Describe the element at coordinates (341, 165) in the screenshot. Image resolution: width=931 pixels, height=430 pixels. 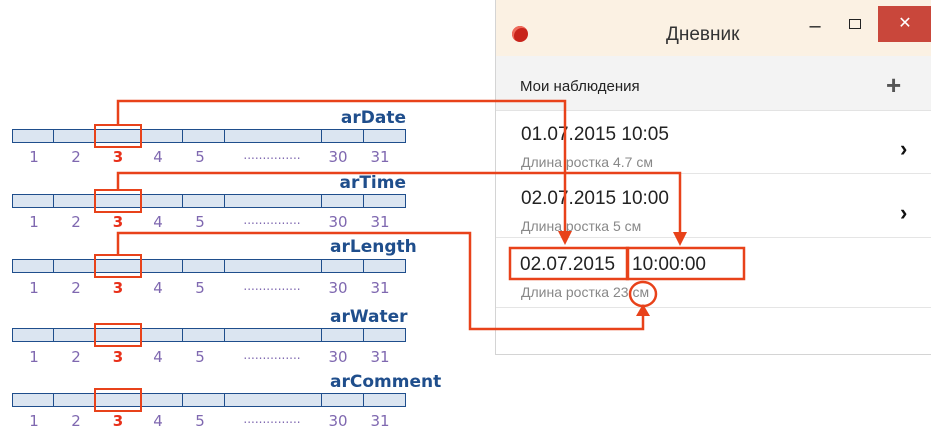
I see `arrow-date` at that location.